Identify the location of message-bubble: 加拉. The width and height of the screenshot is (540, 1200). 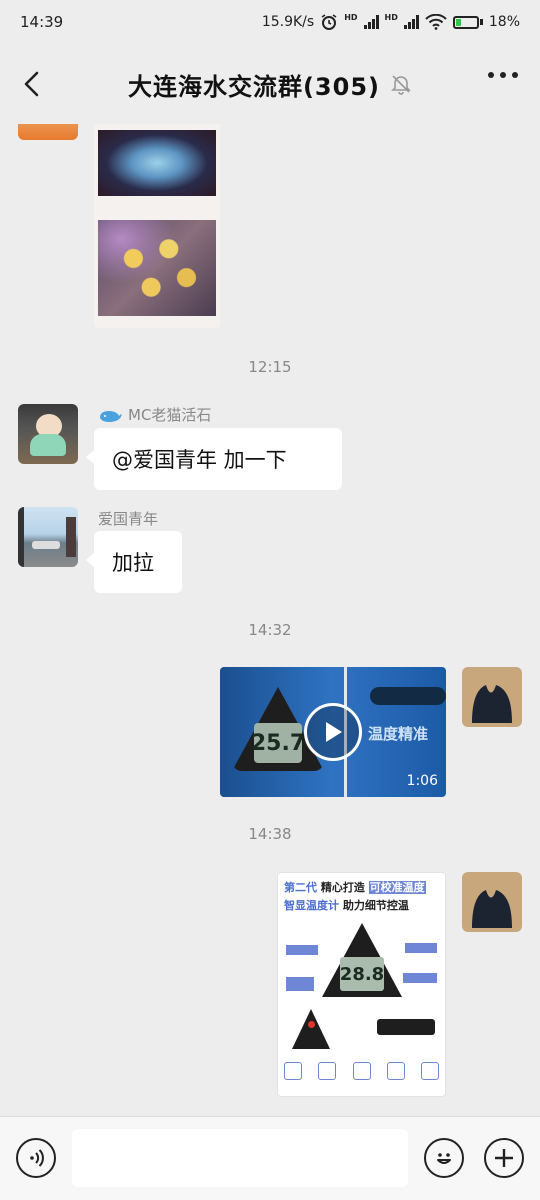
(134, 562).